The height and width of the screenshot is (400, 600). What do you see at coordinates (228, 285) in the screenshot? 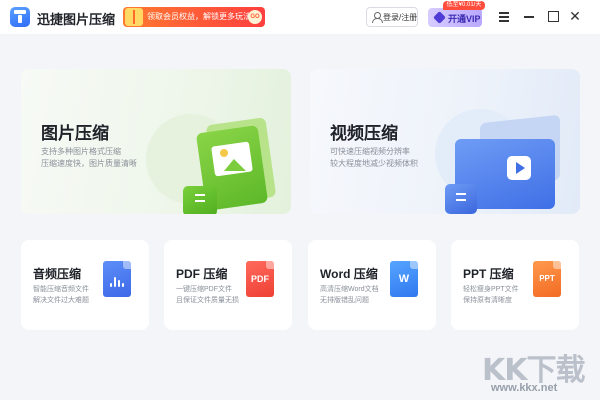
I see `pdf-compress-card: PDF 压缩 一键压缩PDF文件 且保证文件质量无损 PDF` at bounding box center [228, 285].